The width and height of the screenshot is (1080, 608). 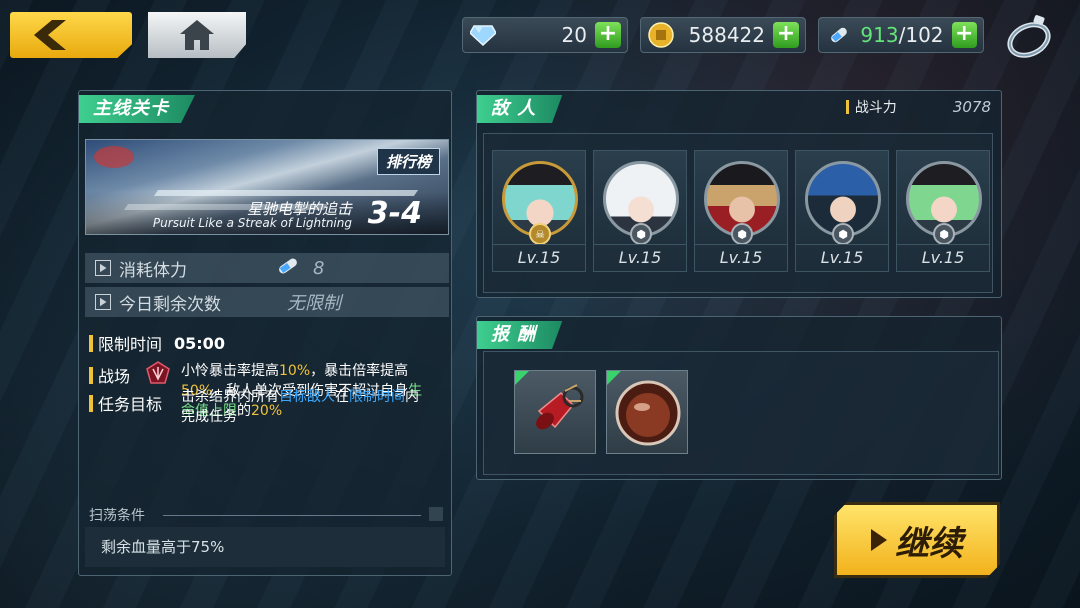 I want to click on stage-panel-title: 主线关卡, so click(x=137, y=109).